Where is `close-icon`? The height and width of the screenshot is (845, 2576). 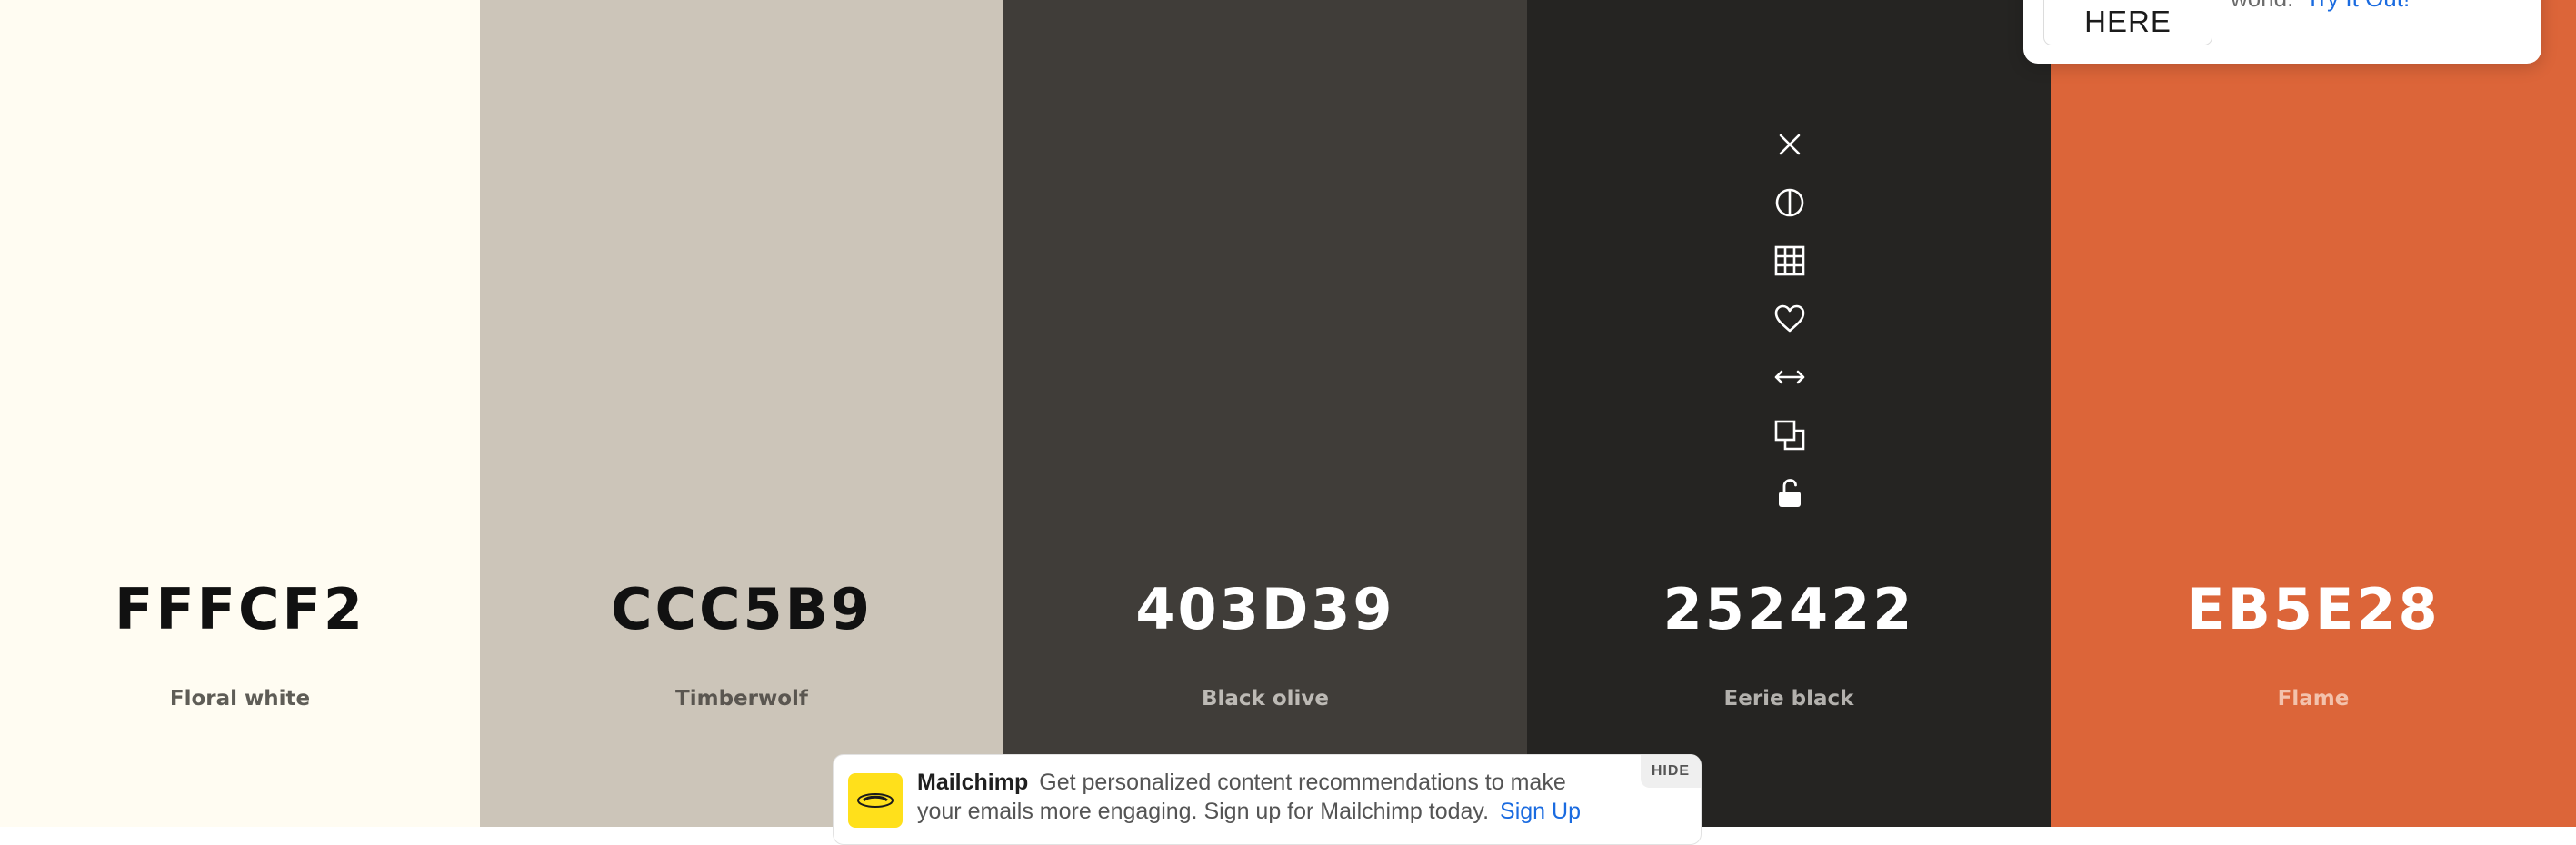 close-icon is located at coordinates (1790, 144).